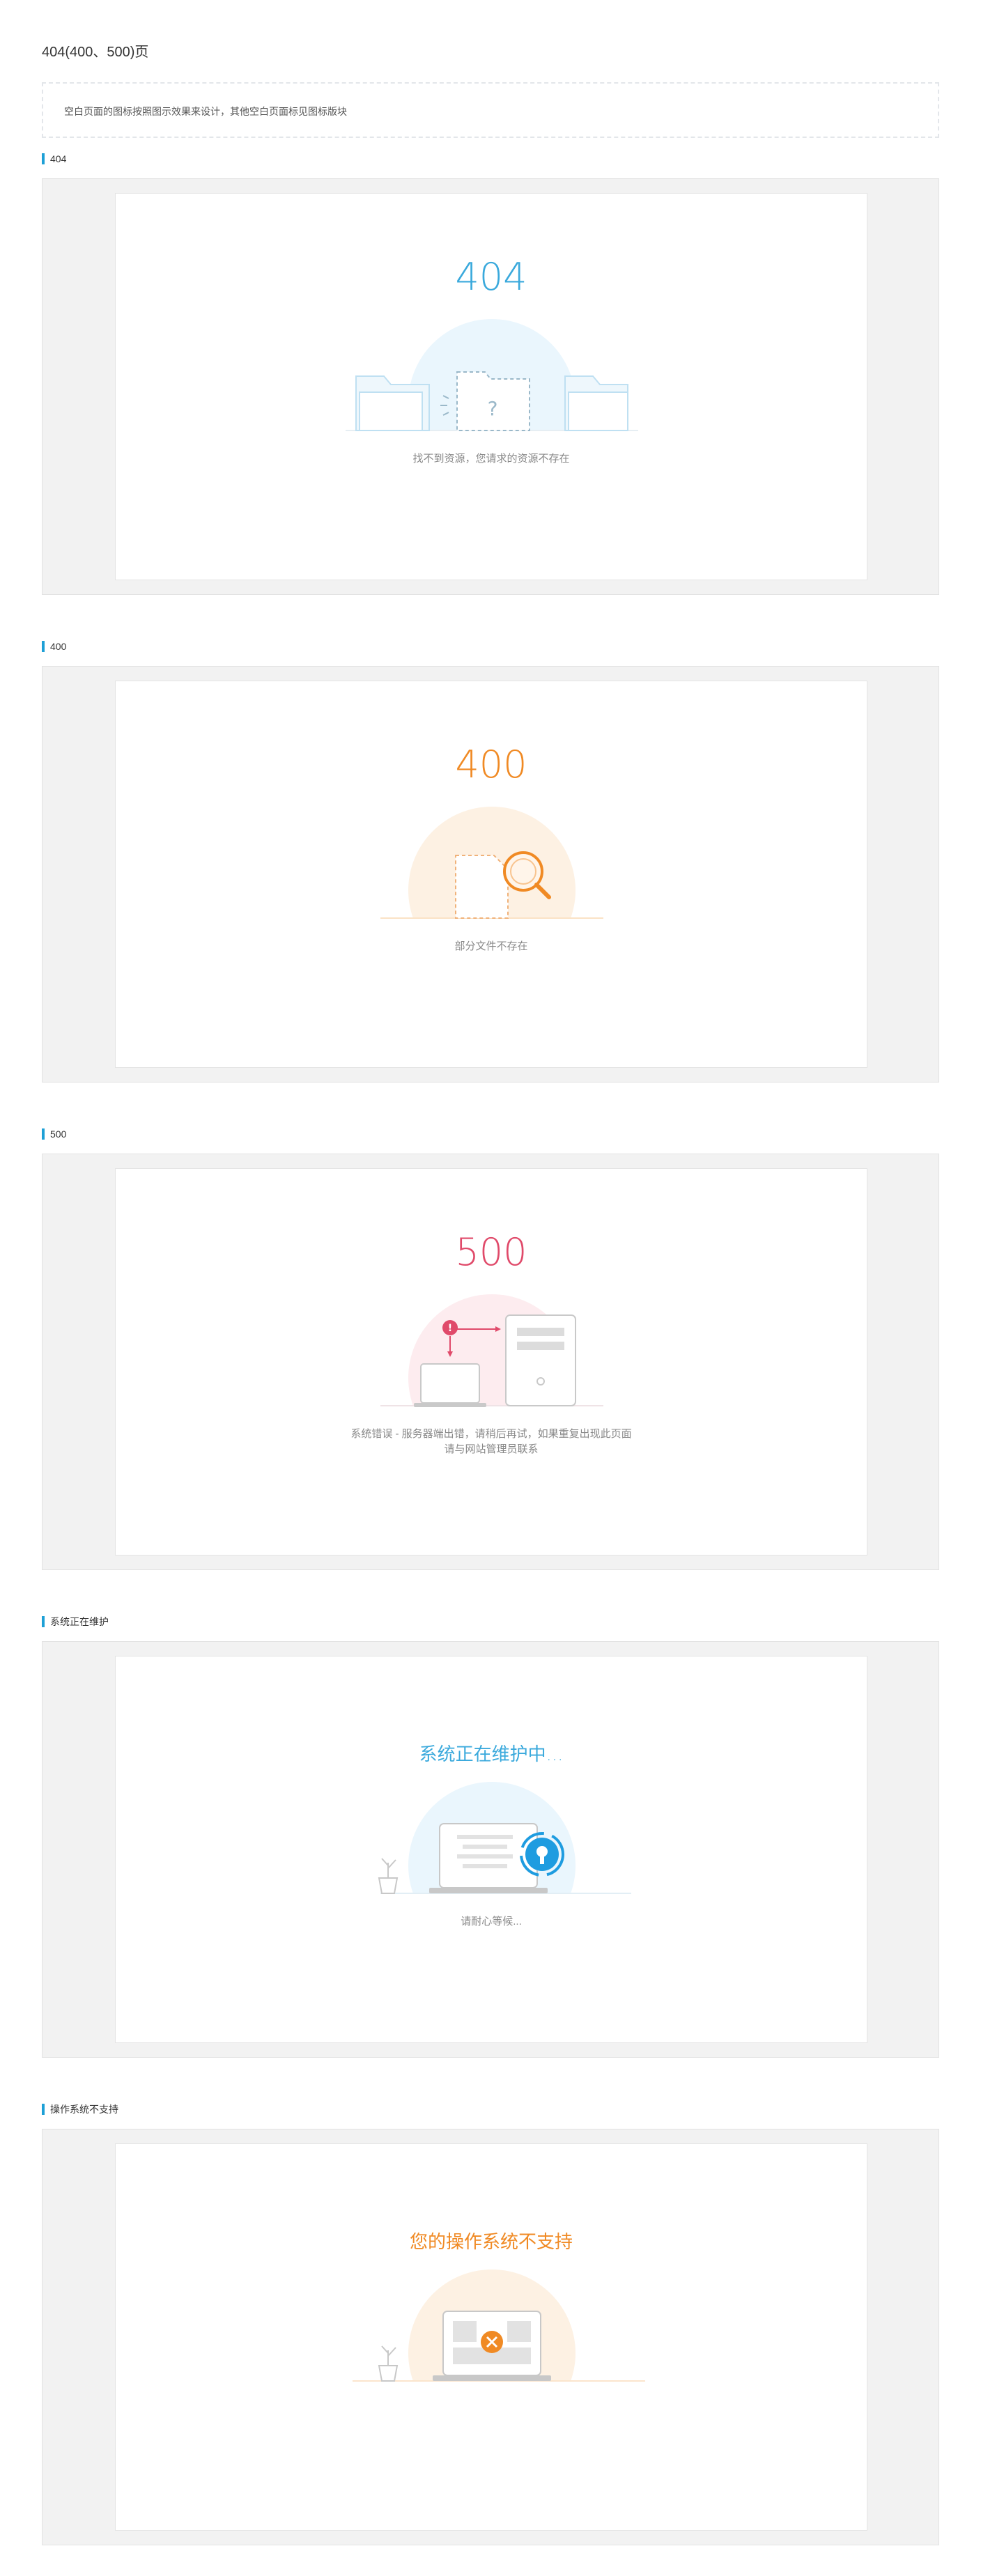 The width and height of the screenshot is (981, 2576). I want to click on preview-frame-400: 400 部分文件不存在, so click(490, 874).